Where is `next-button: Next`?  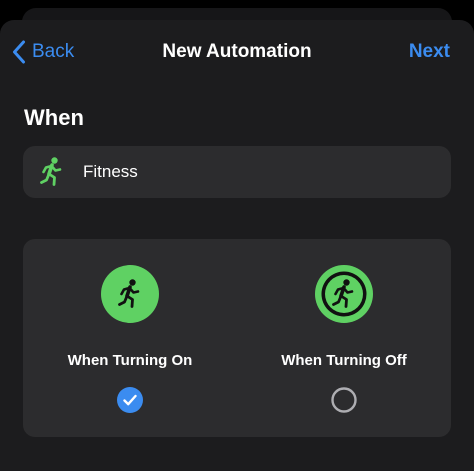
next-button: Next is located at coordinates (429, 52).